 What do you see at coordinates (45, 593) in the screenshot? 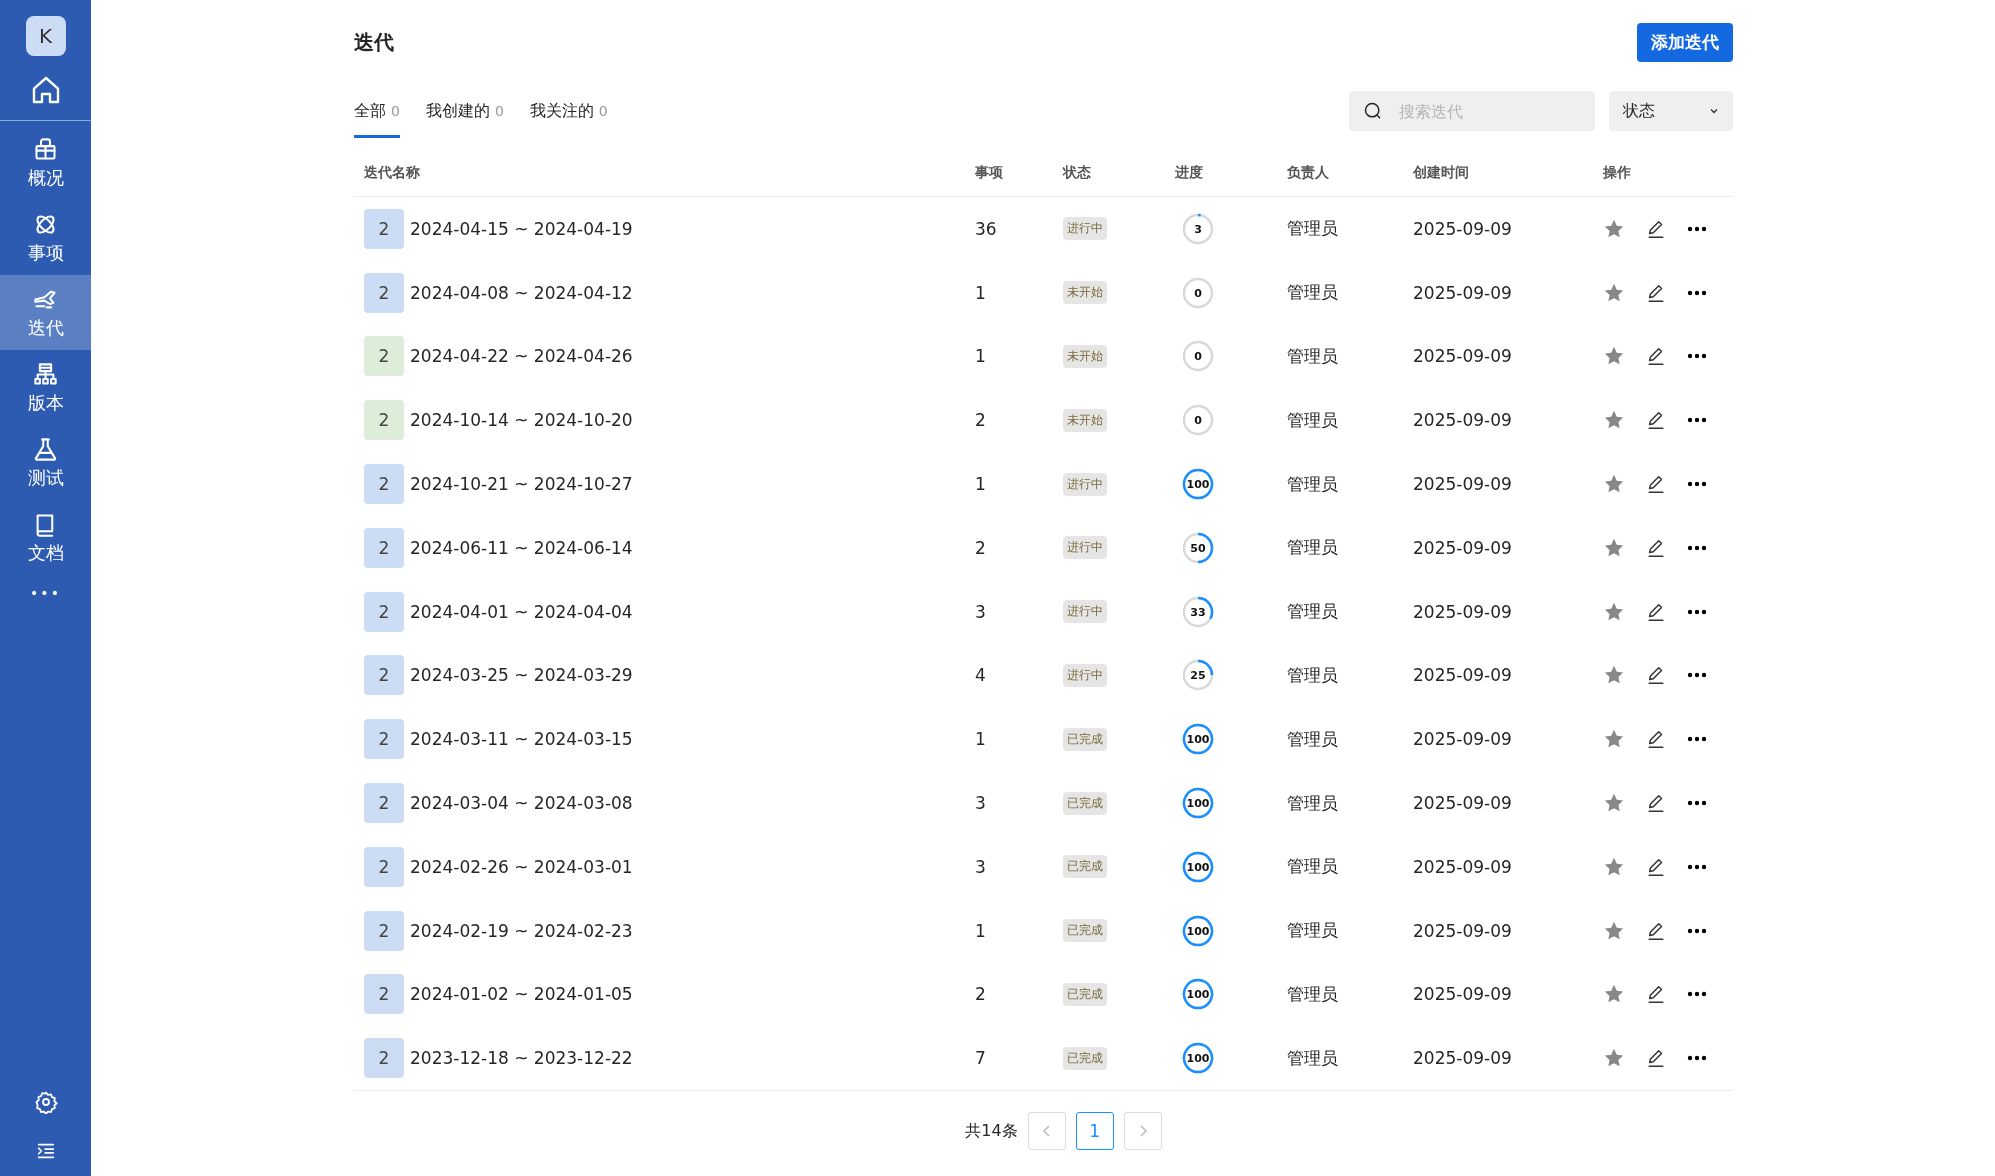
I see `more-menu: •••` at bounding box center [45, 593].